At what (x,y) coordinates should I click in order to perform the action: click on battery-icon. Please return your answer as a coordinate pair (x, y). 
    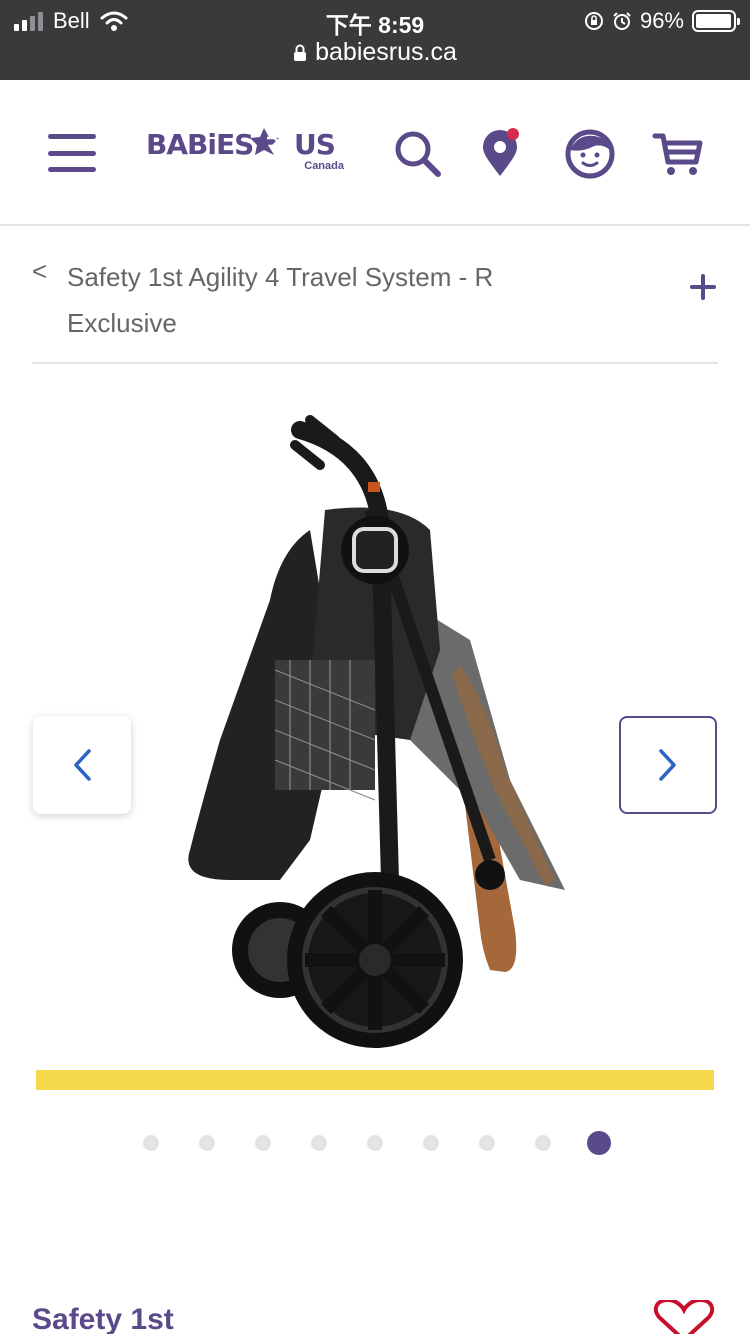
    Looking at the image, I should click on (716, 21).